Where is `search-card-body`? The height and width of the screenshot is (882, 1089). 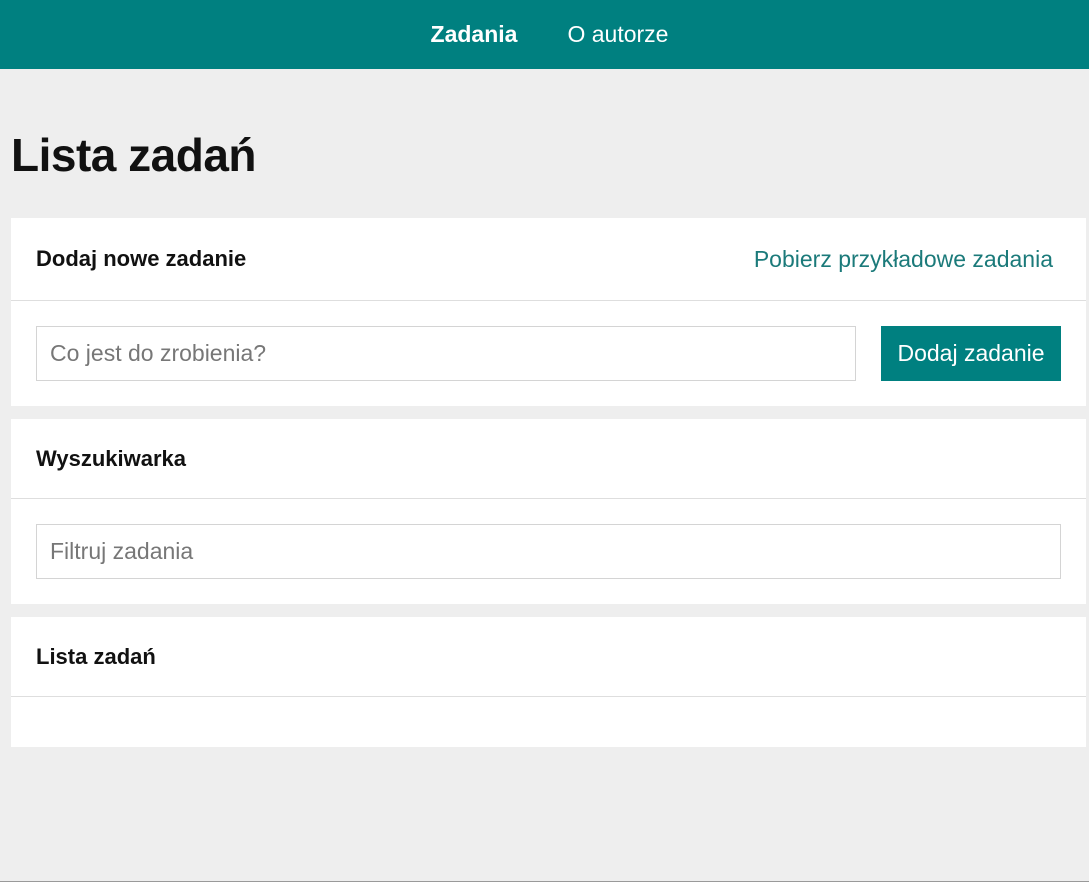
search-card-body is located at coordinates (548, 551).